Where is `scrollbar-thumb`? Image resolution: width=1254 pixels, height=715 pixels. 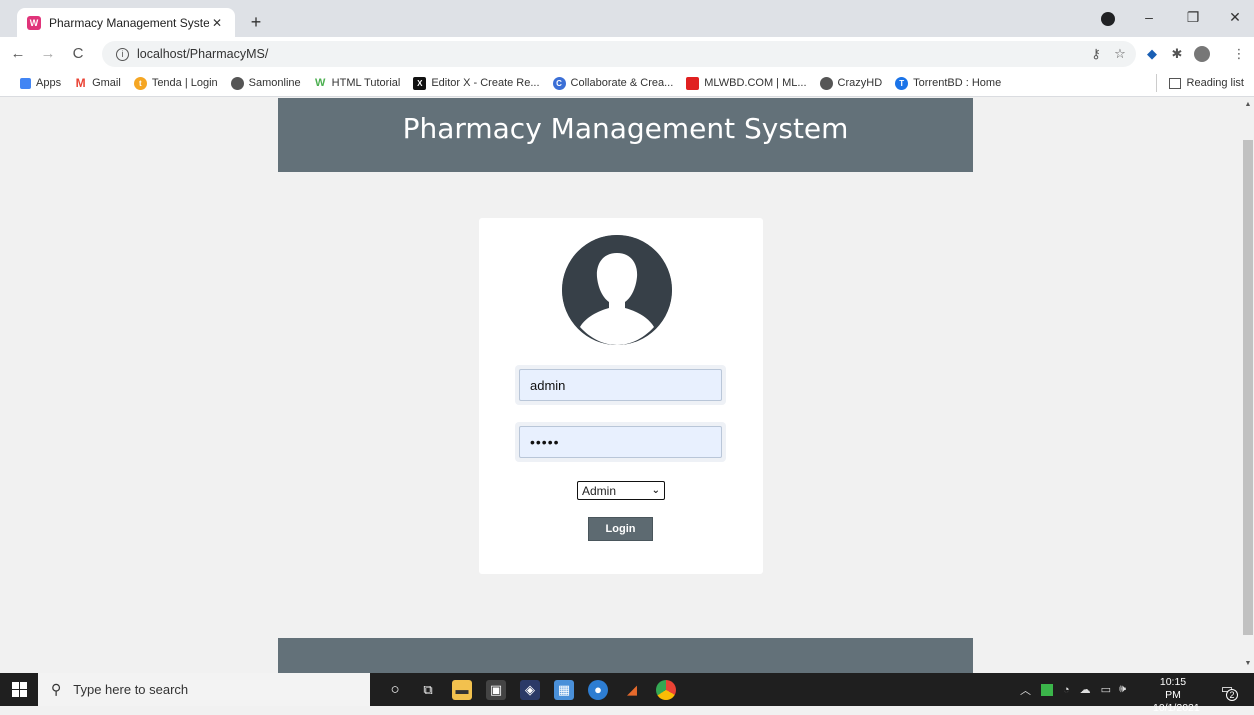
scrollbar-thumb is located at coordinates (1248, 387).